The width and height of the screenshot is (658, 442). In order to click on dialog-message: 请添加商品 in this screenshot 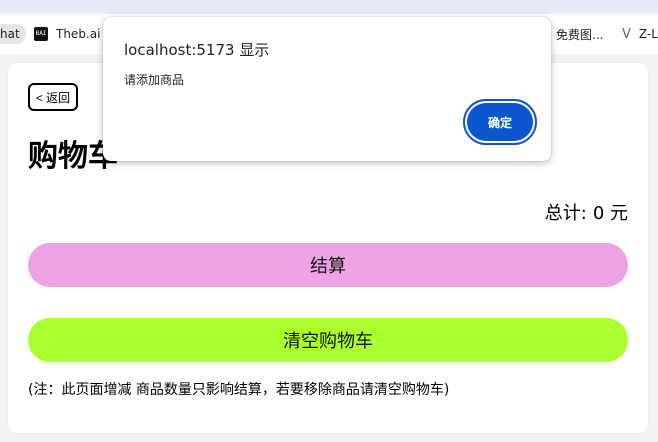, I will do `click(154, 80)`.